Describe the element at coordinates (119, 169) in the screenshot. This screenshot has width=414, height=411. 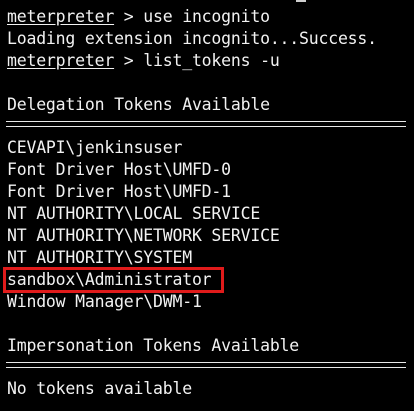
I see `token-line: Font Driver Host\UMFD-0` at that location.